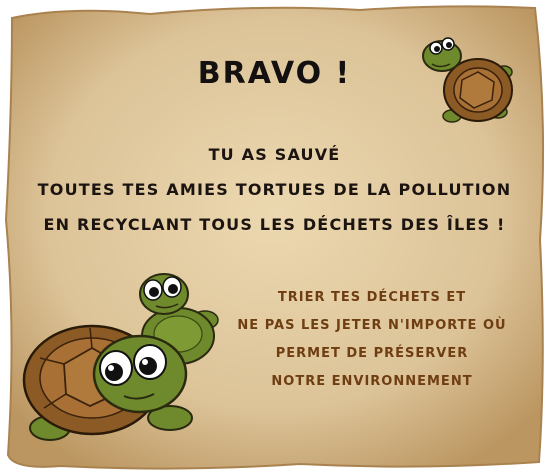  I want to click on turtles-illustration, so click(120, 357).